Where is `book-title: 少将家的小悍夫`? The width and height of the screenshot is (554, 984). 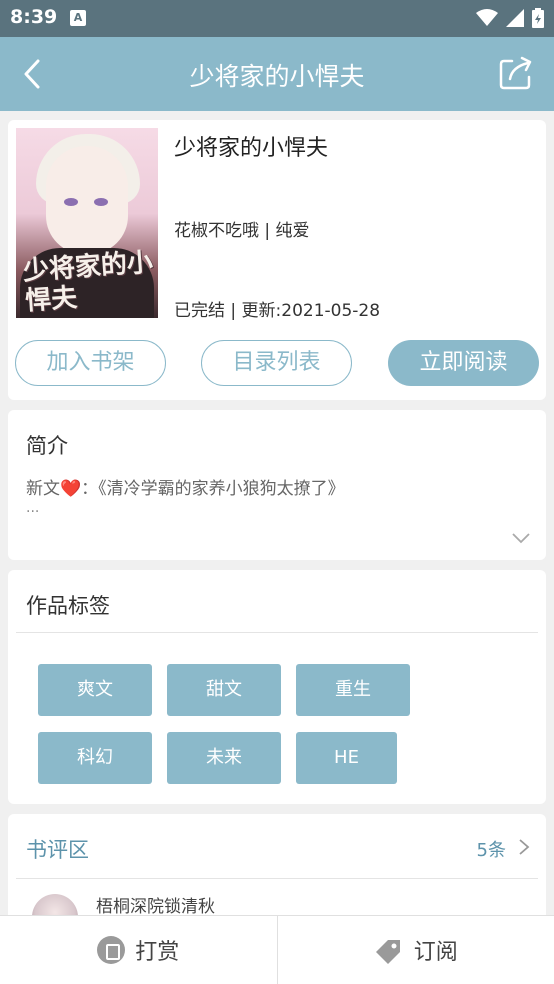
book-title: 少将家的小悍夫 is located at coordinates (251, 148).